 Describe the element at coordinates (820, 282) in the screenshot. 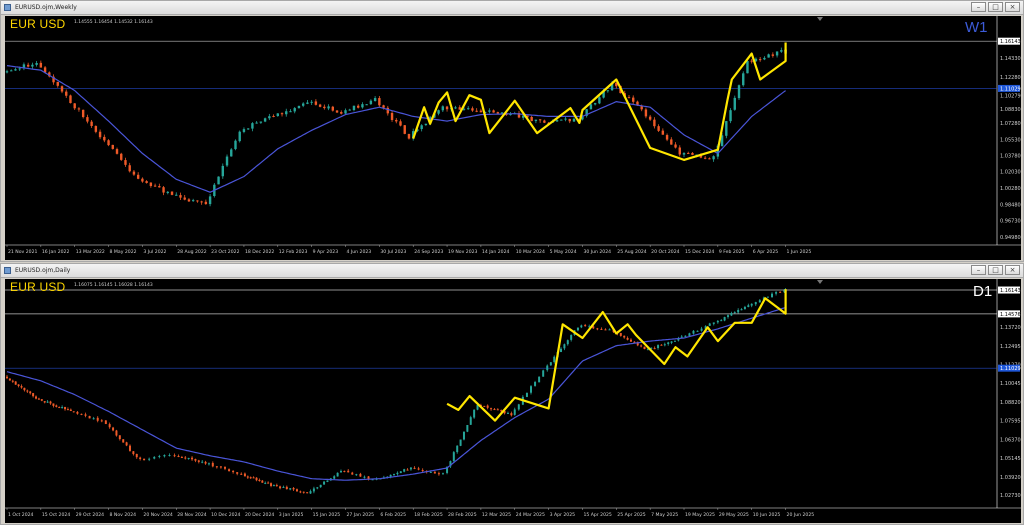

I see `daily-chart-shift-icon` at that location.